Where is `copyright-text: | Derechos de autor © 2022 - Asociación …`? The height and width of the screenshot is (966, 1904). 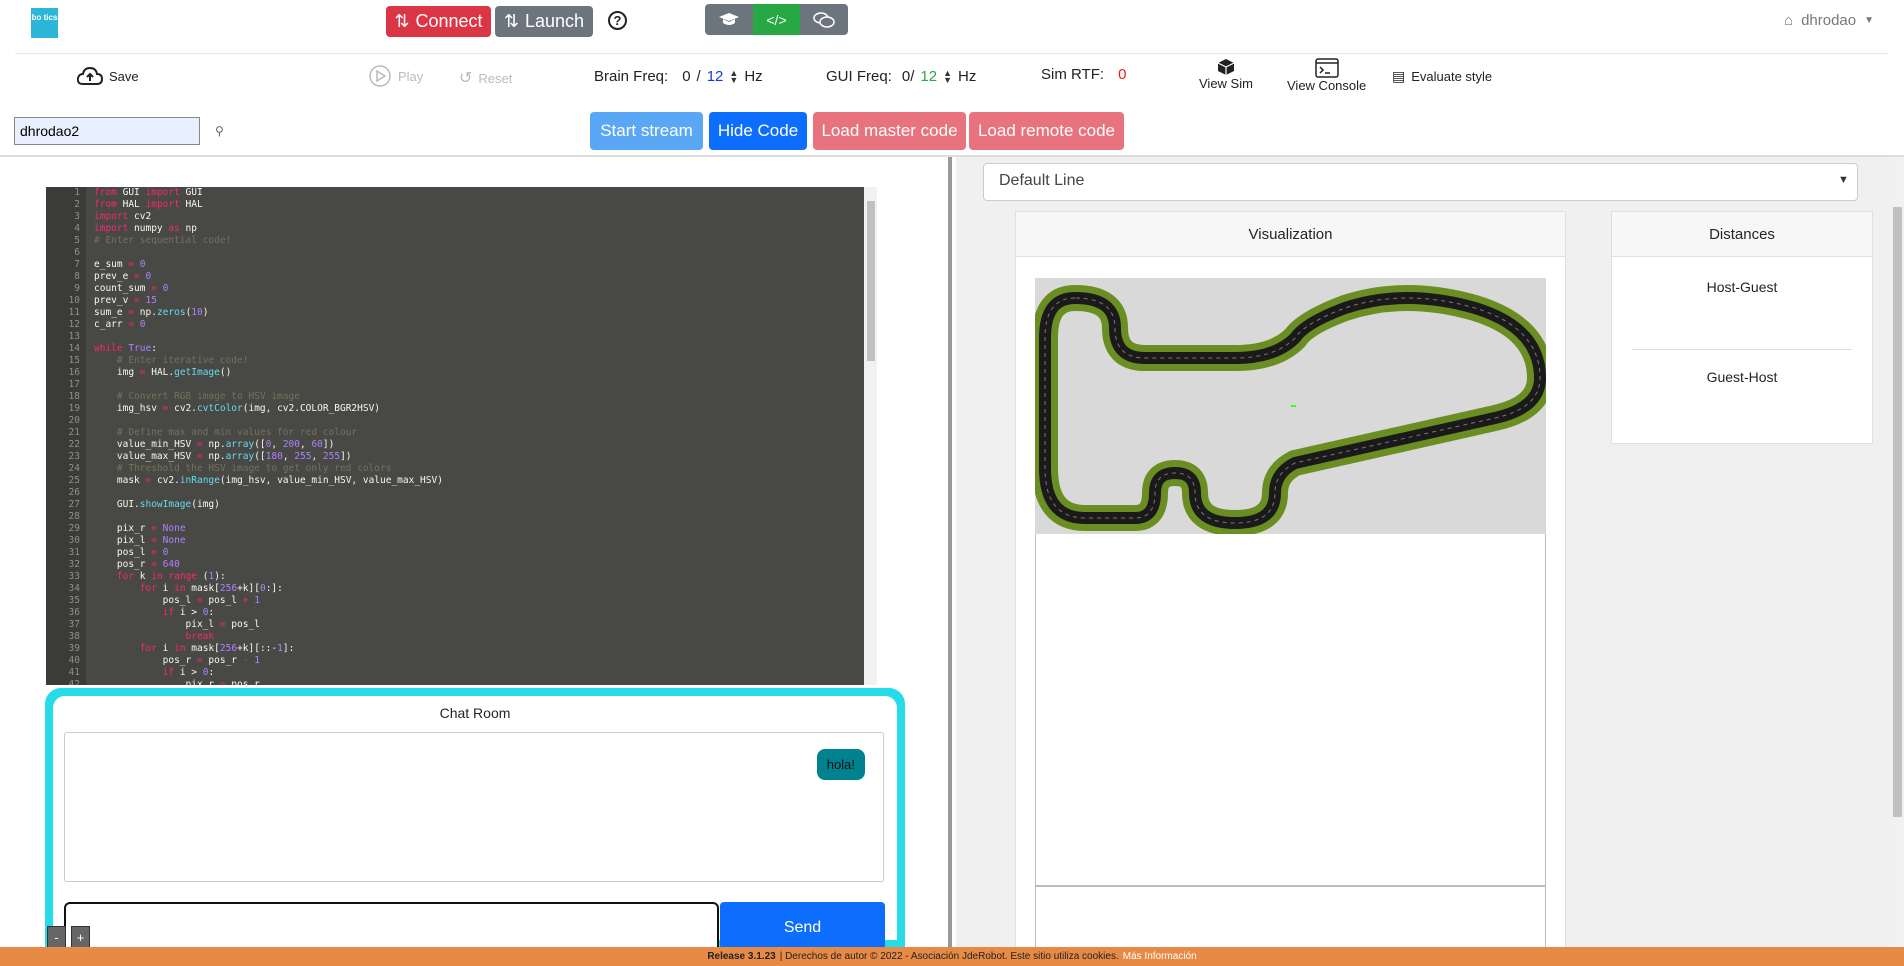 copyright-text: | Derechos de autor © 2022 - Asociación … is located at coordinates (949, 956).